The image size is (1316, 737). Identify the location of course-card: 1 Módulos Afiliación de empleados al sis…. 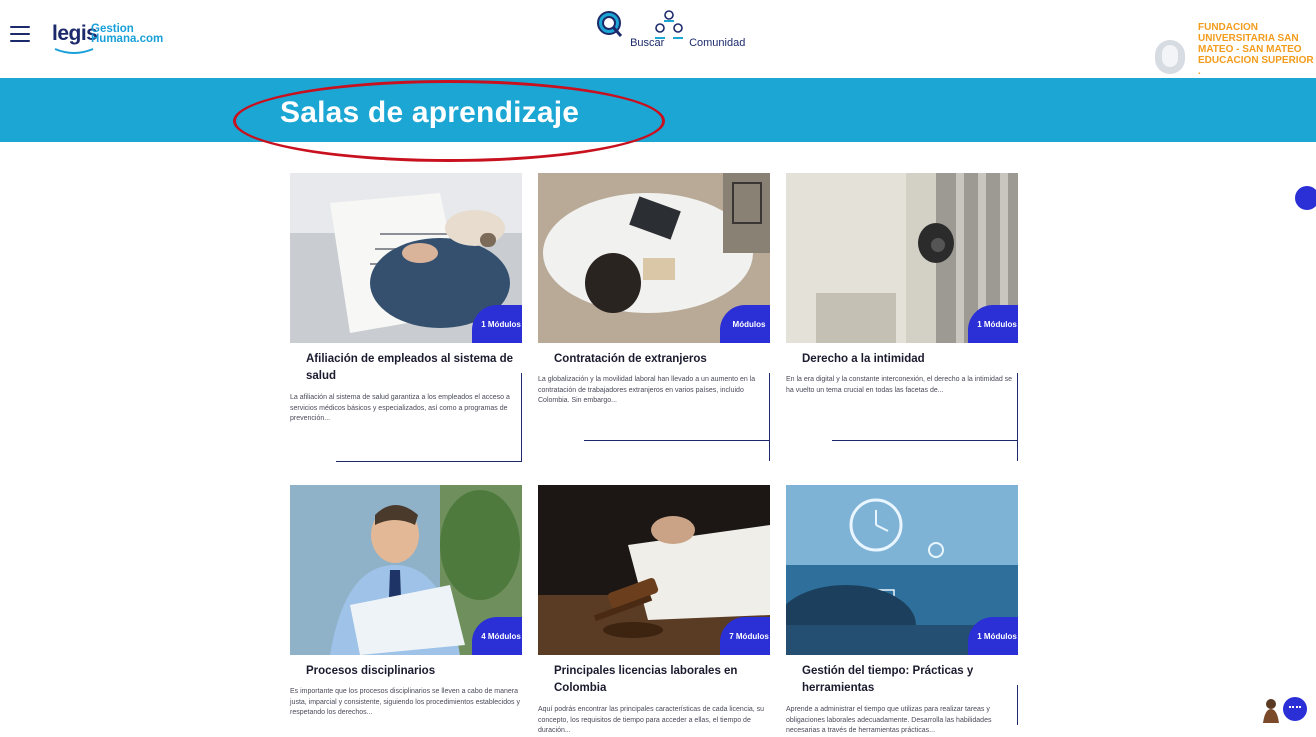
(406, 317).